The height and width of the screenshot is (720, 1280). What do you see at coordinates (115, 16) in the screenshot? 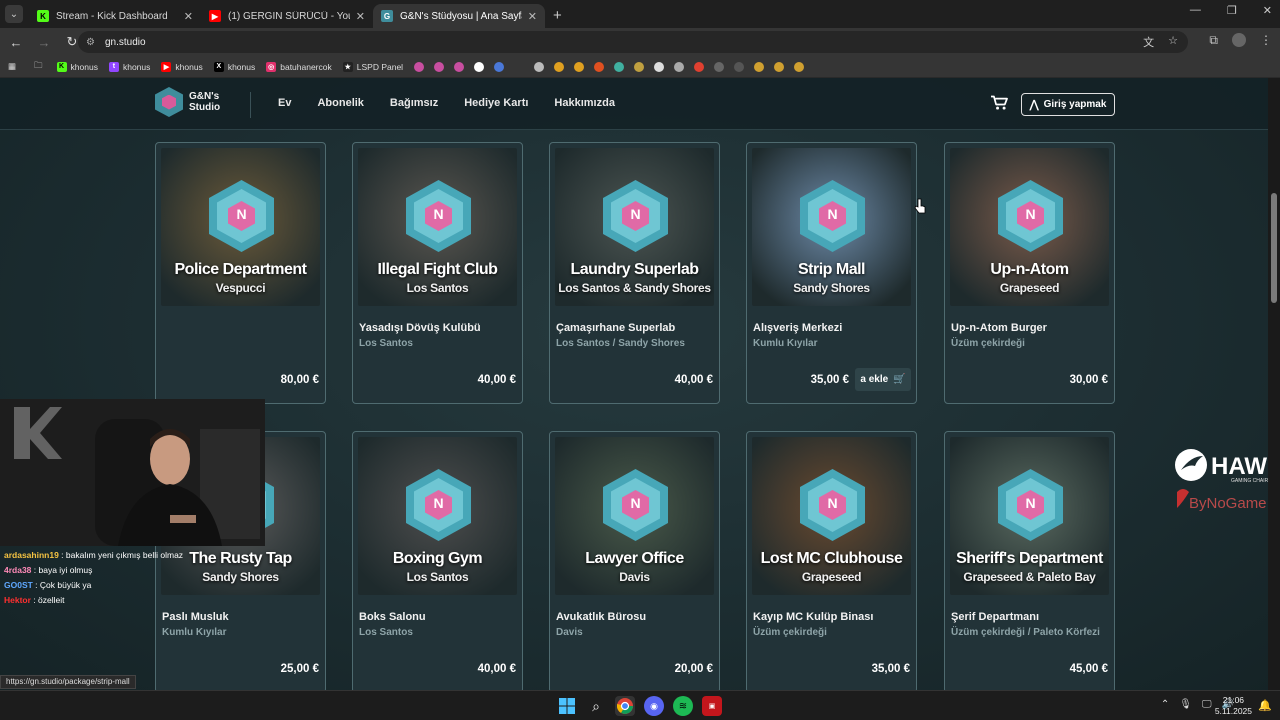
I see `tab-kick-dashboard: K Stream - Kick Dashboard ✕` at bounding box center [115, 16].